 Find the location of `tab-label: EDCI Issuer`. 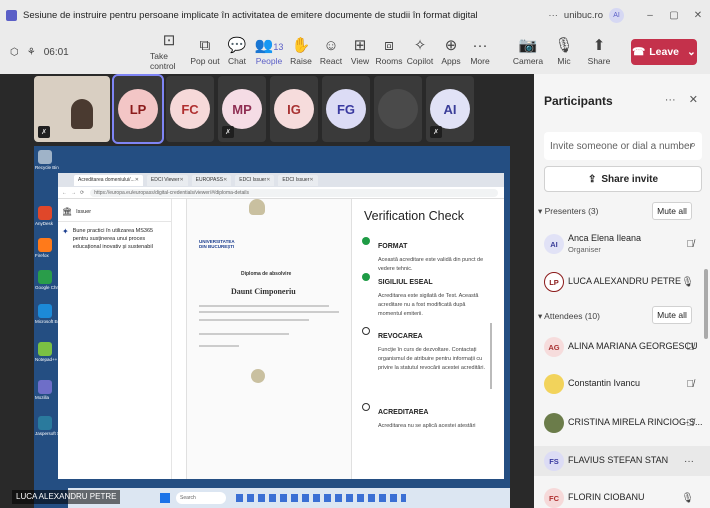

tab-label: EDCI Issuer is located at coordinates (296, 180).